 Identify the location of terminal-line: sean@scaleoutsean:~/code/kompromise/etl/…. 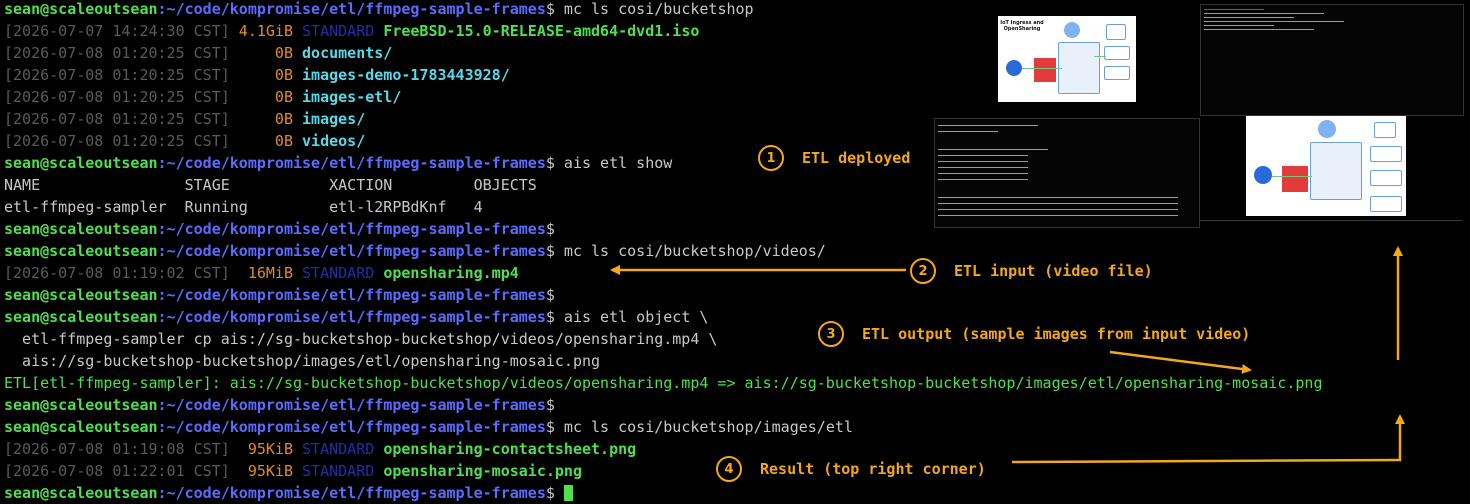
(663, 493).